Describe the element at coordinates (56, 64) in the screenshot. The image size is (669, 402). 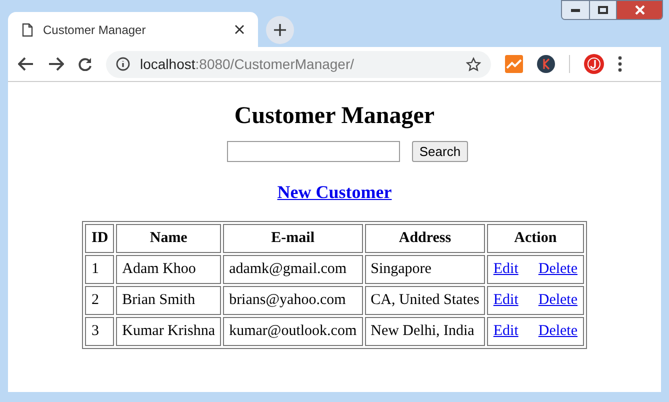
I see `forward-icon` at that location.